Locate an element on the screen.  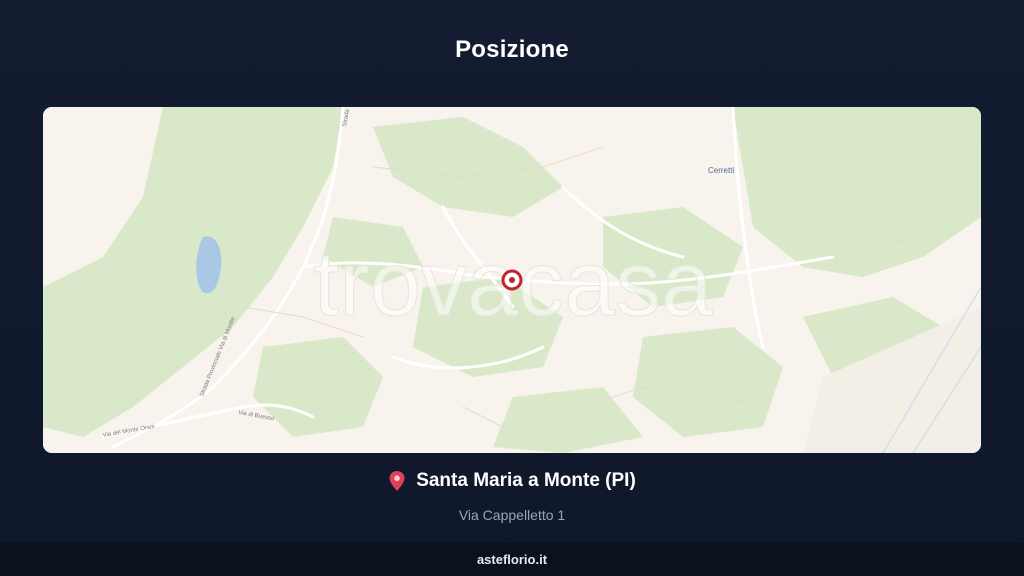
footer-site: asteflorio.it is located at coordinates (512, 559).